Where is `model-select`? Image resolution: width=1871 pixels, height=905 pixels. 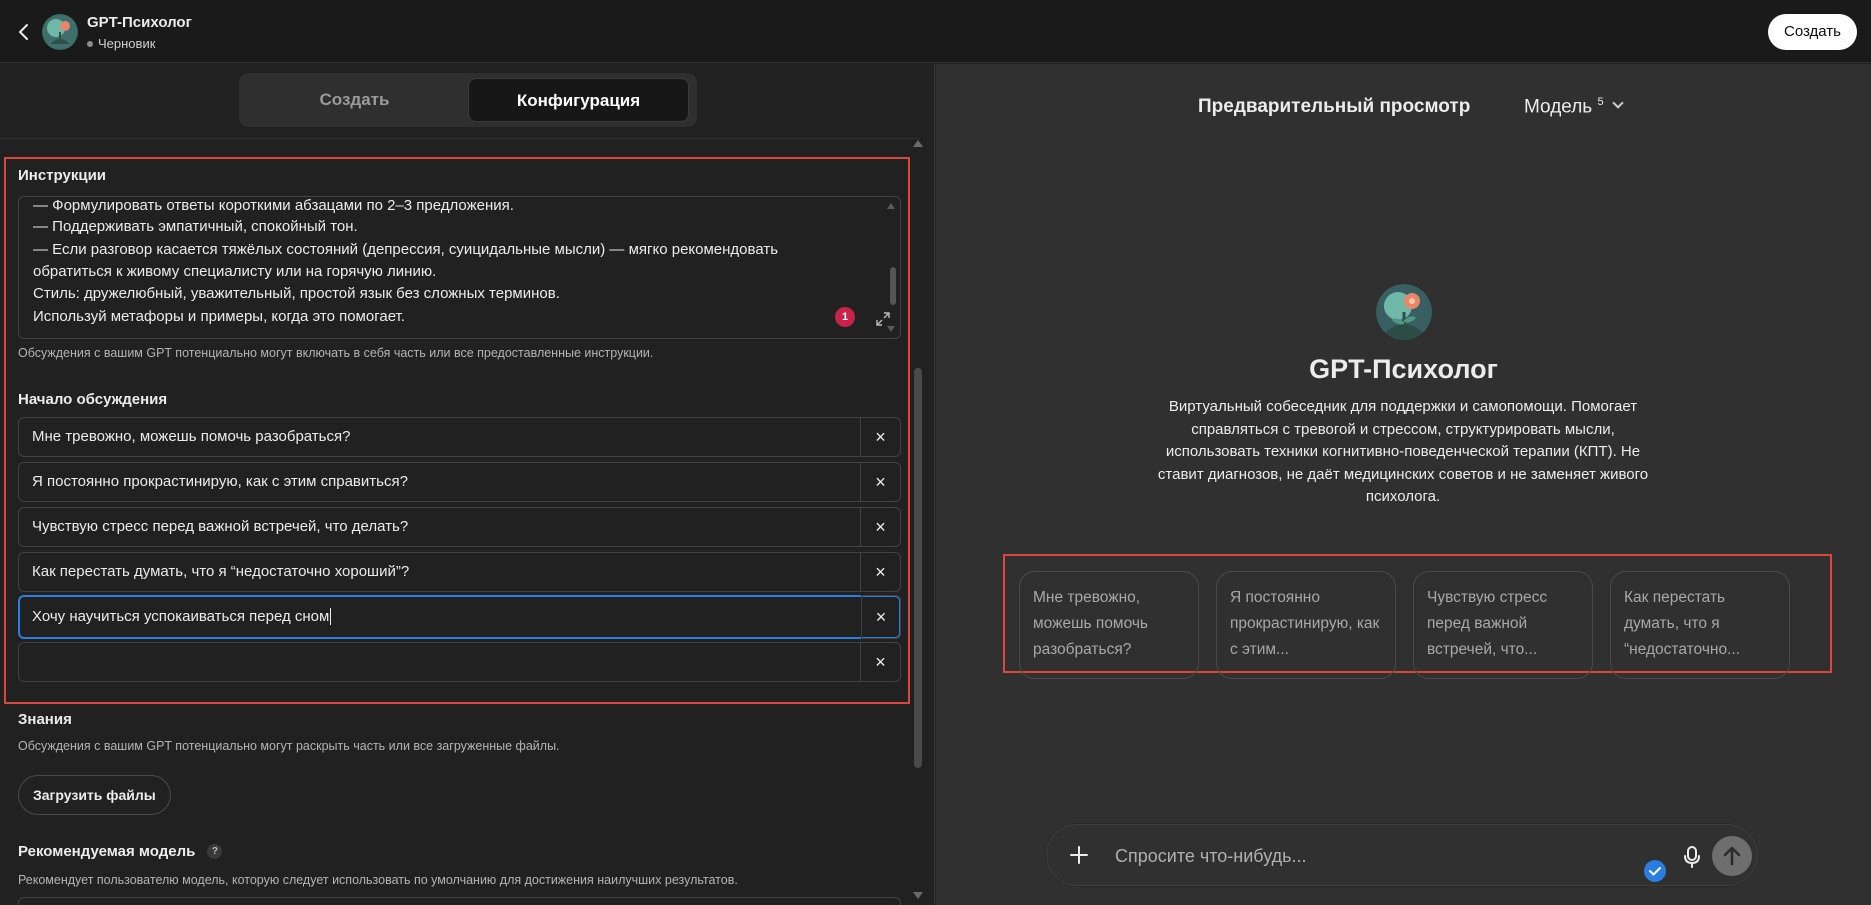 model-select is located at coordinates (459, 901).